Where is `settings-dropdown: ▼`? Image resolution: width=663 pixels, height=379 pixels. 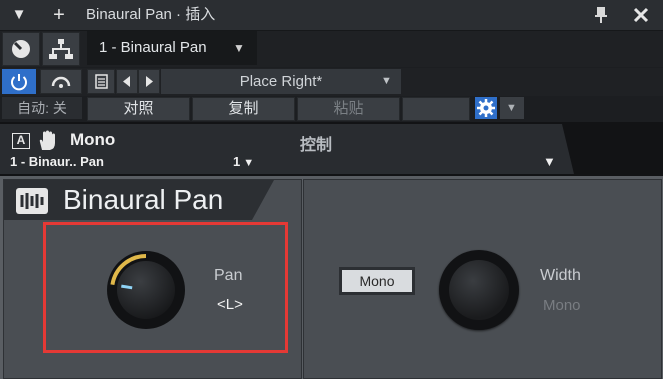
settings-dropdown: ▼ is located at coordinates (512, 108).